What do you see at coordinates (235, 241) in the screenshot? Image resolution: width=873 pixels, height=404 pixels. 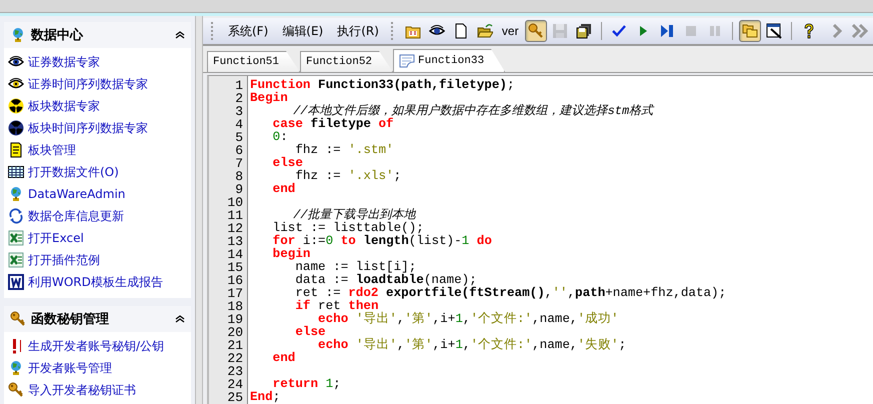 I see `line-number: 13` at bounding box center [235, 241].